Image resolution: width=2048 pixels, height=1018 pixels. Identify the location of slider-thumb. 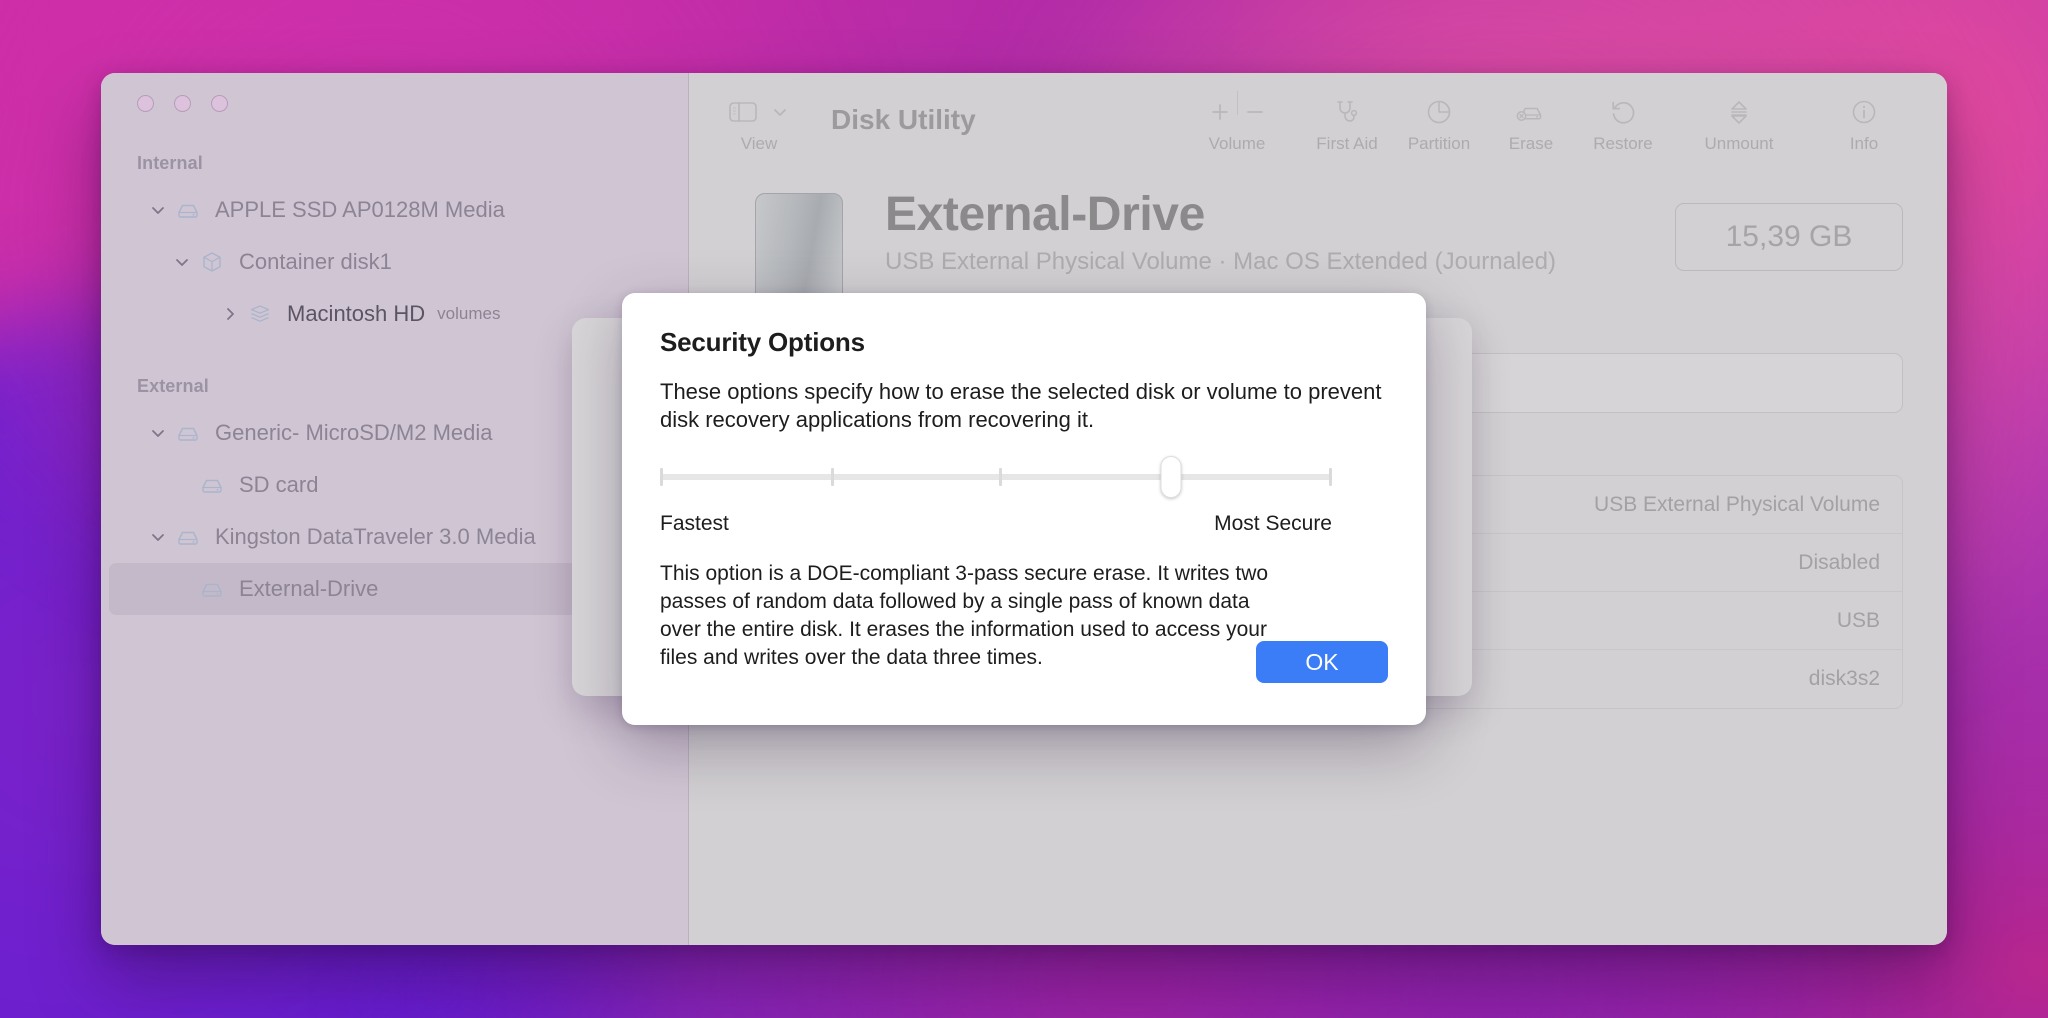
(1171, 477).